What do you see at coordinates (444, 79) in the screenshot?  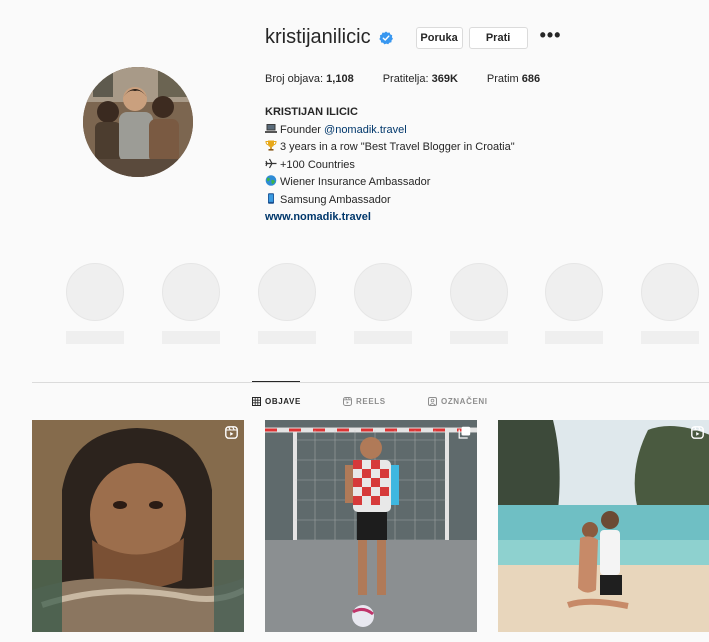 I see `followers-value: 369K` at bounding box center [444, 79].